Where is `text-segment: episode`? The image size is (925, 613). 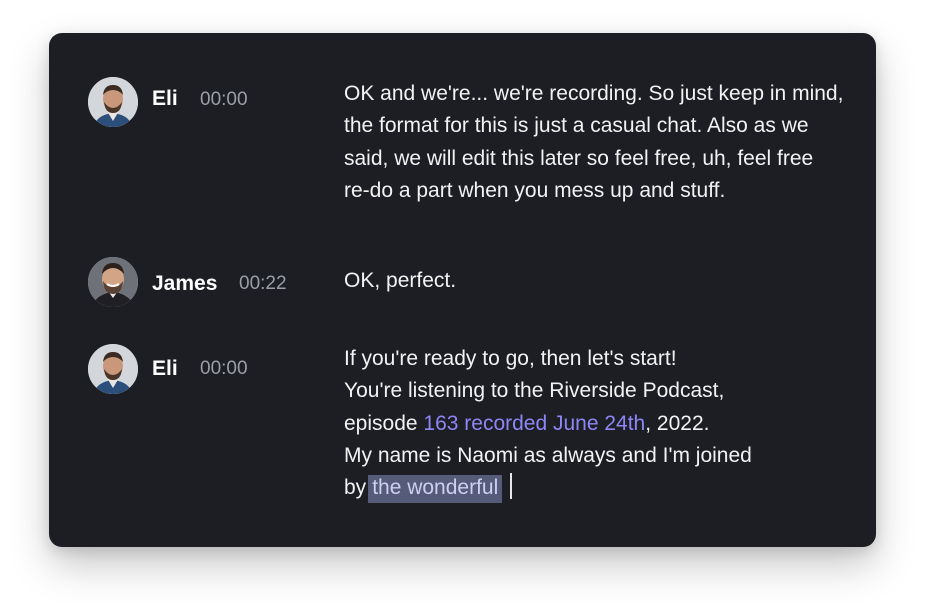
text-segment: episode is located at coordinates (384, 423).